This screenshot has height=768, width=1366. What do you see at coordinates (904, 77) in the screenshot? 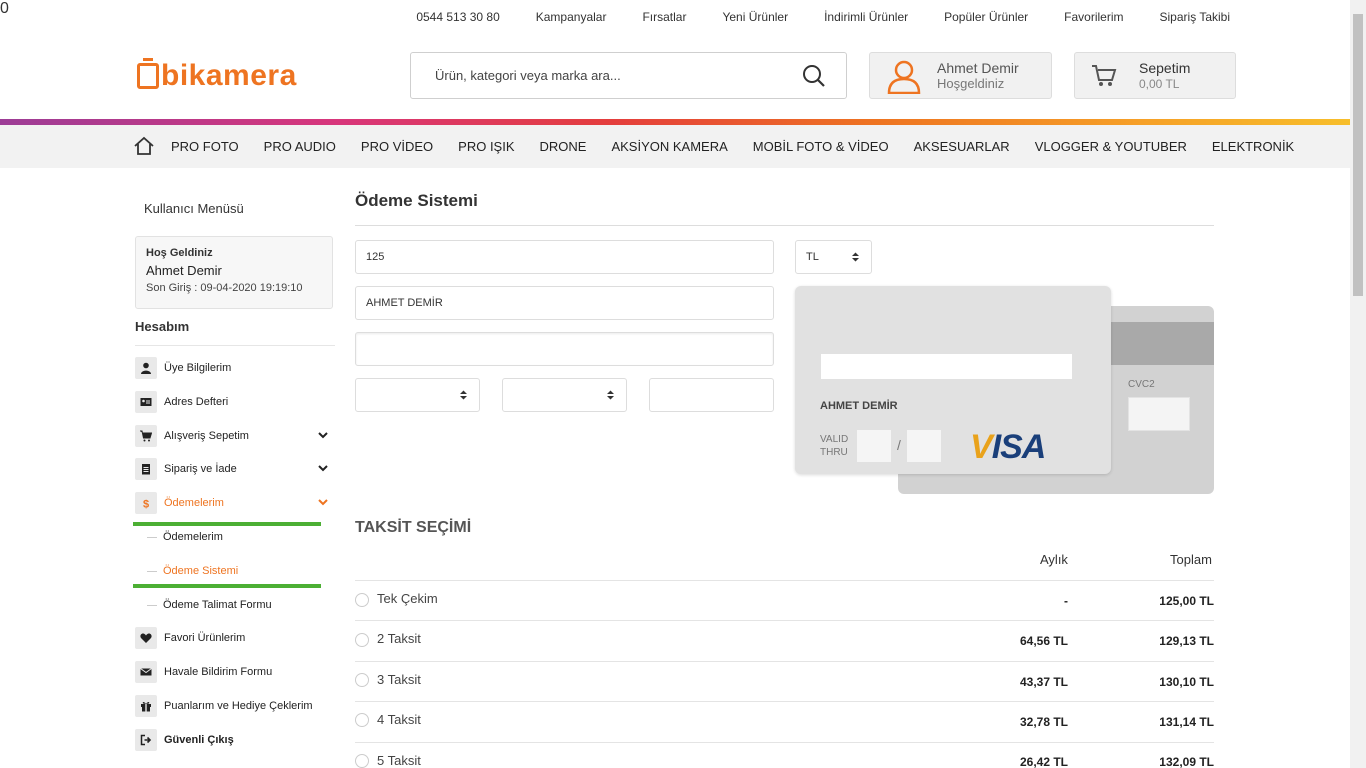
I see `user-icon` at bounding box center [904, 77].